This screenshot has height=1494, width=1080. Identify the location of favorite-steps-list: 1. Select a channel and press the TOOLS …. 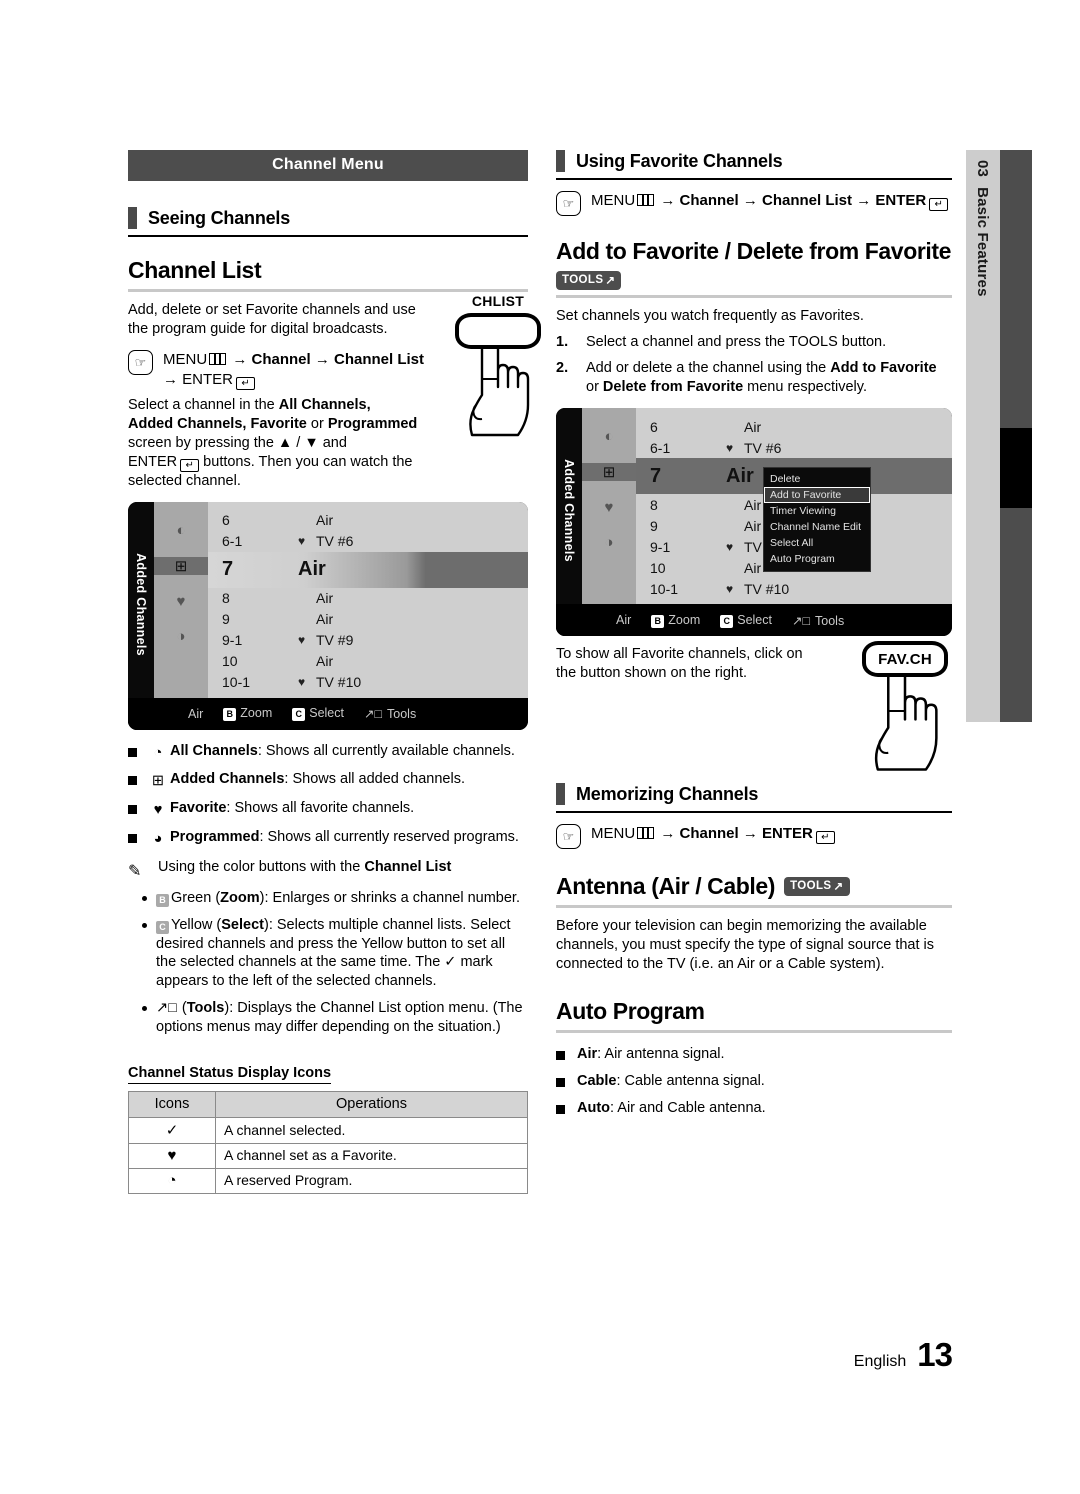
(754, 365).